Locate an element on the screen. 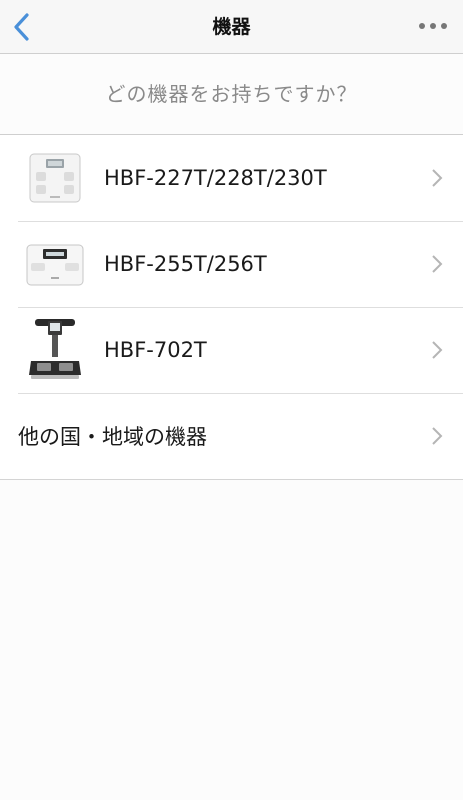 Image resolution: width=463 pixels, height=800 pixels. other-region-label: 他の国・地域の機器 is located at coordinates (112, 437).